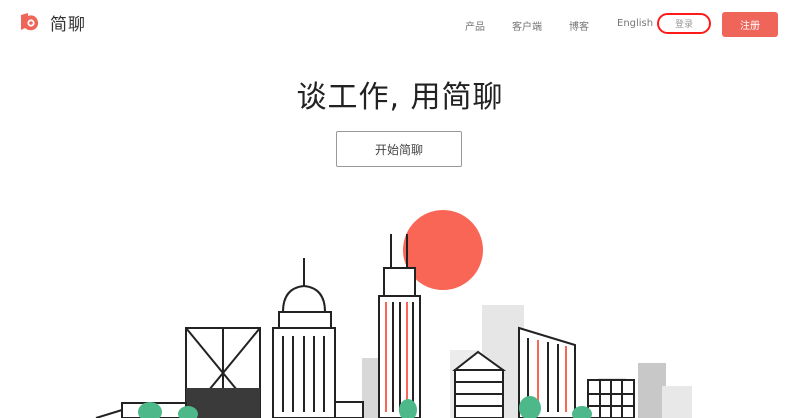 The height and width of the screenshot is (418, 800). Describe the element at coordinates (635, 23) in the screenshot. I see `nav-english-link: English` at that location.